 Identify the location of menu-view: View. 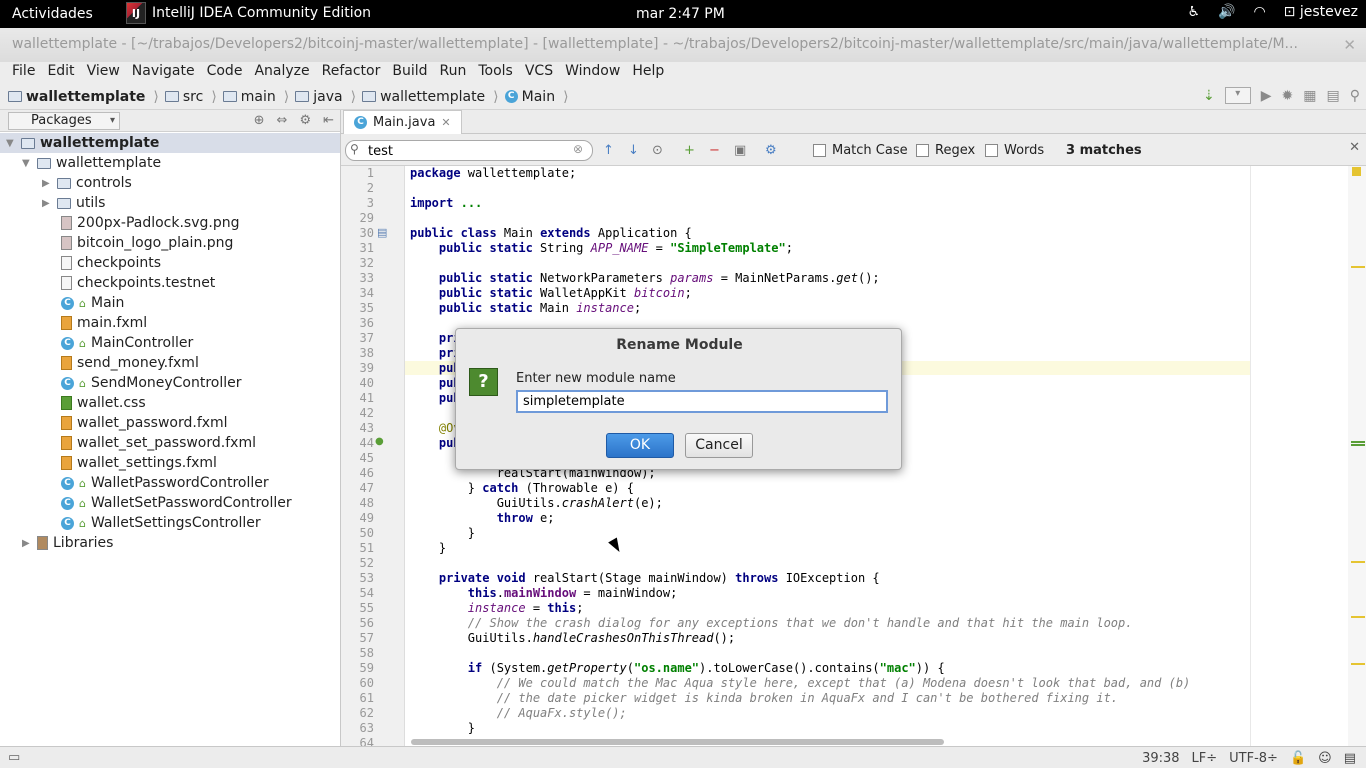
(103, 73).